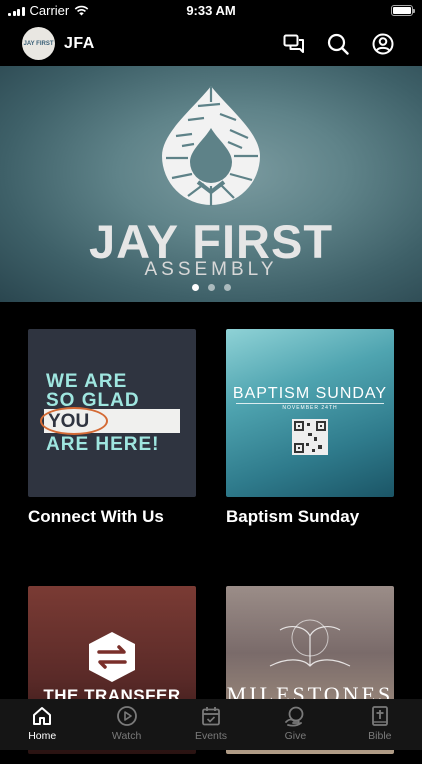 The width and height of the screenshot is (422, 764). Describe the element at coordinates (103, 444) in the screenshot. I see `art-line: ARE HERE!` at that location.